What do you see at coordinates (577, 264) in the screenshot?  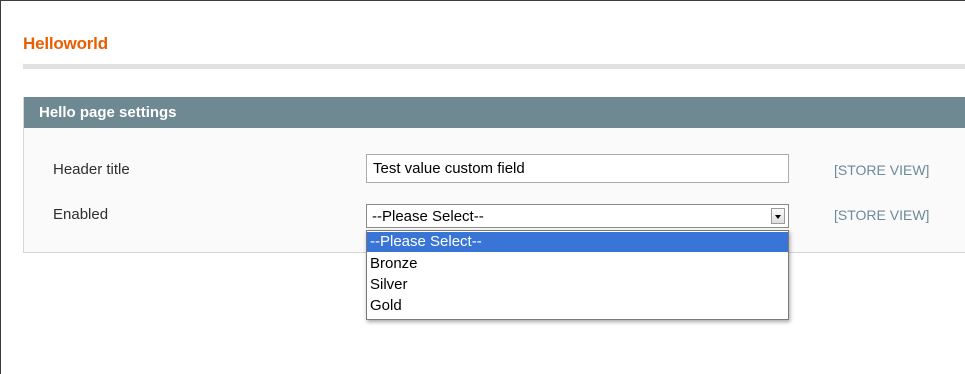 I see `dropdown-option-bronze: Bronze` at bounding box center [577, 264].